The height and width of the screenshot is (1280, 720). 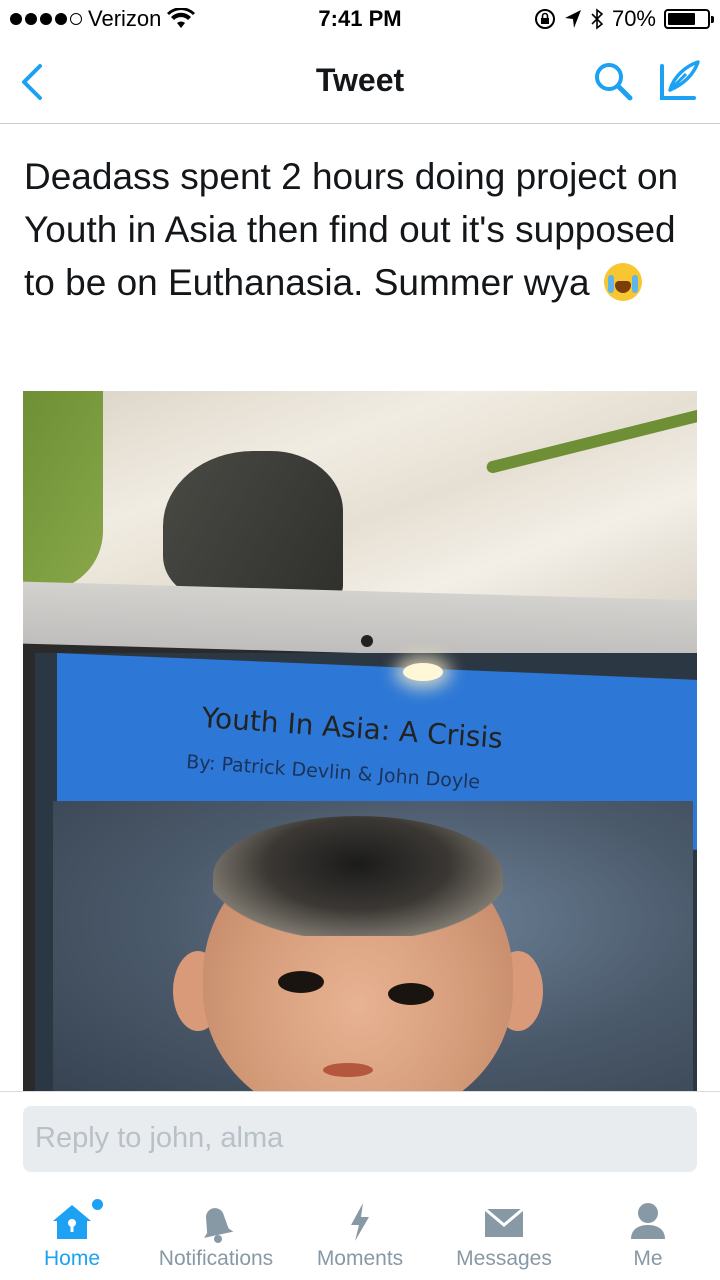 I want to click on screen-glare, so click(x=423, y=672).